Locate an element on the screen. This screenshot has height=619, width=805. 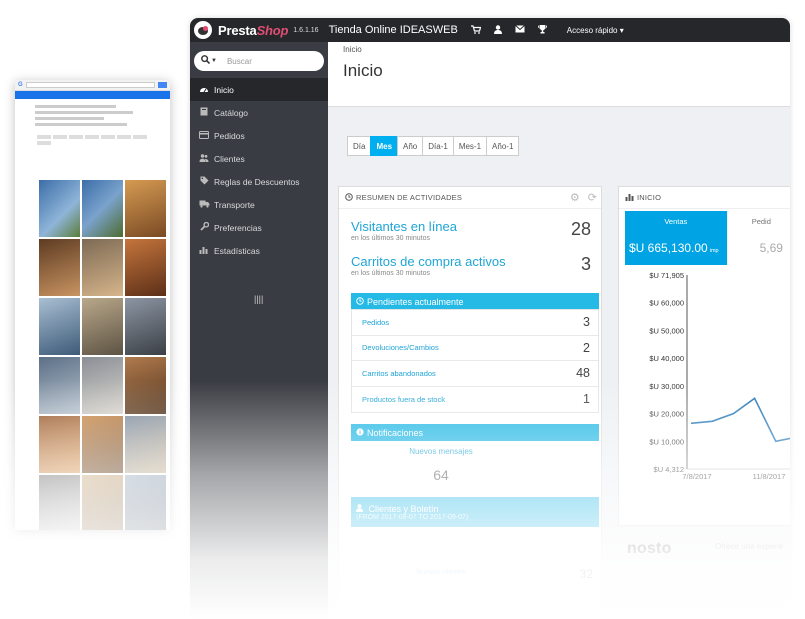
page-title: Inicio is located at coordinates (363, 70).